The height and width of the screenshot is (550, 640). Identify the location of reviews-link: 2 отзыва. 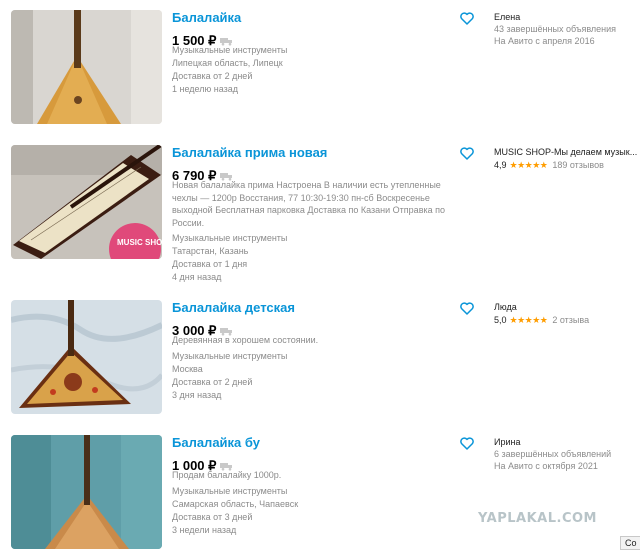
(570, 320).